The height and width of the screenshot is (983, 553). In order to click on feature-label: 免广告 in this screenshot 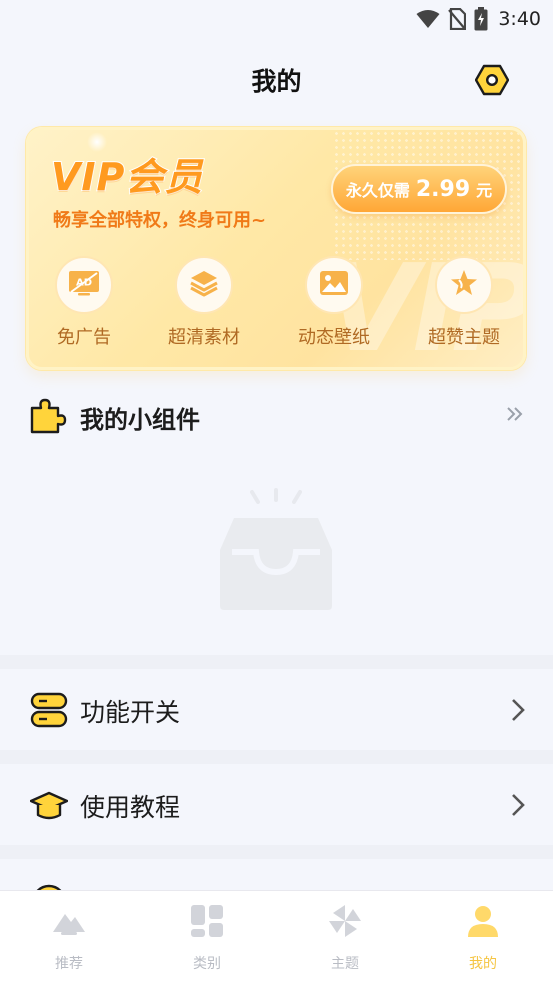, I will do `click(84, 337)`.